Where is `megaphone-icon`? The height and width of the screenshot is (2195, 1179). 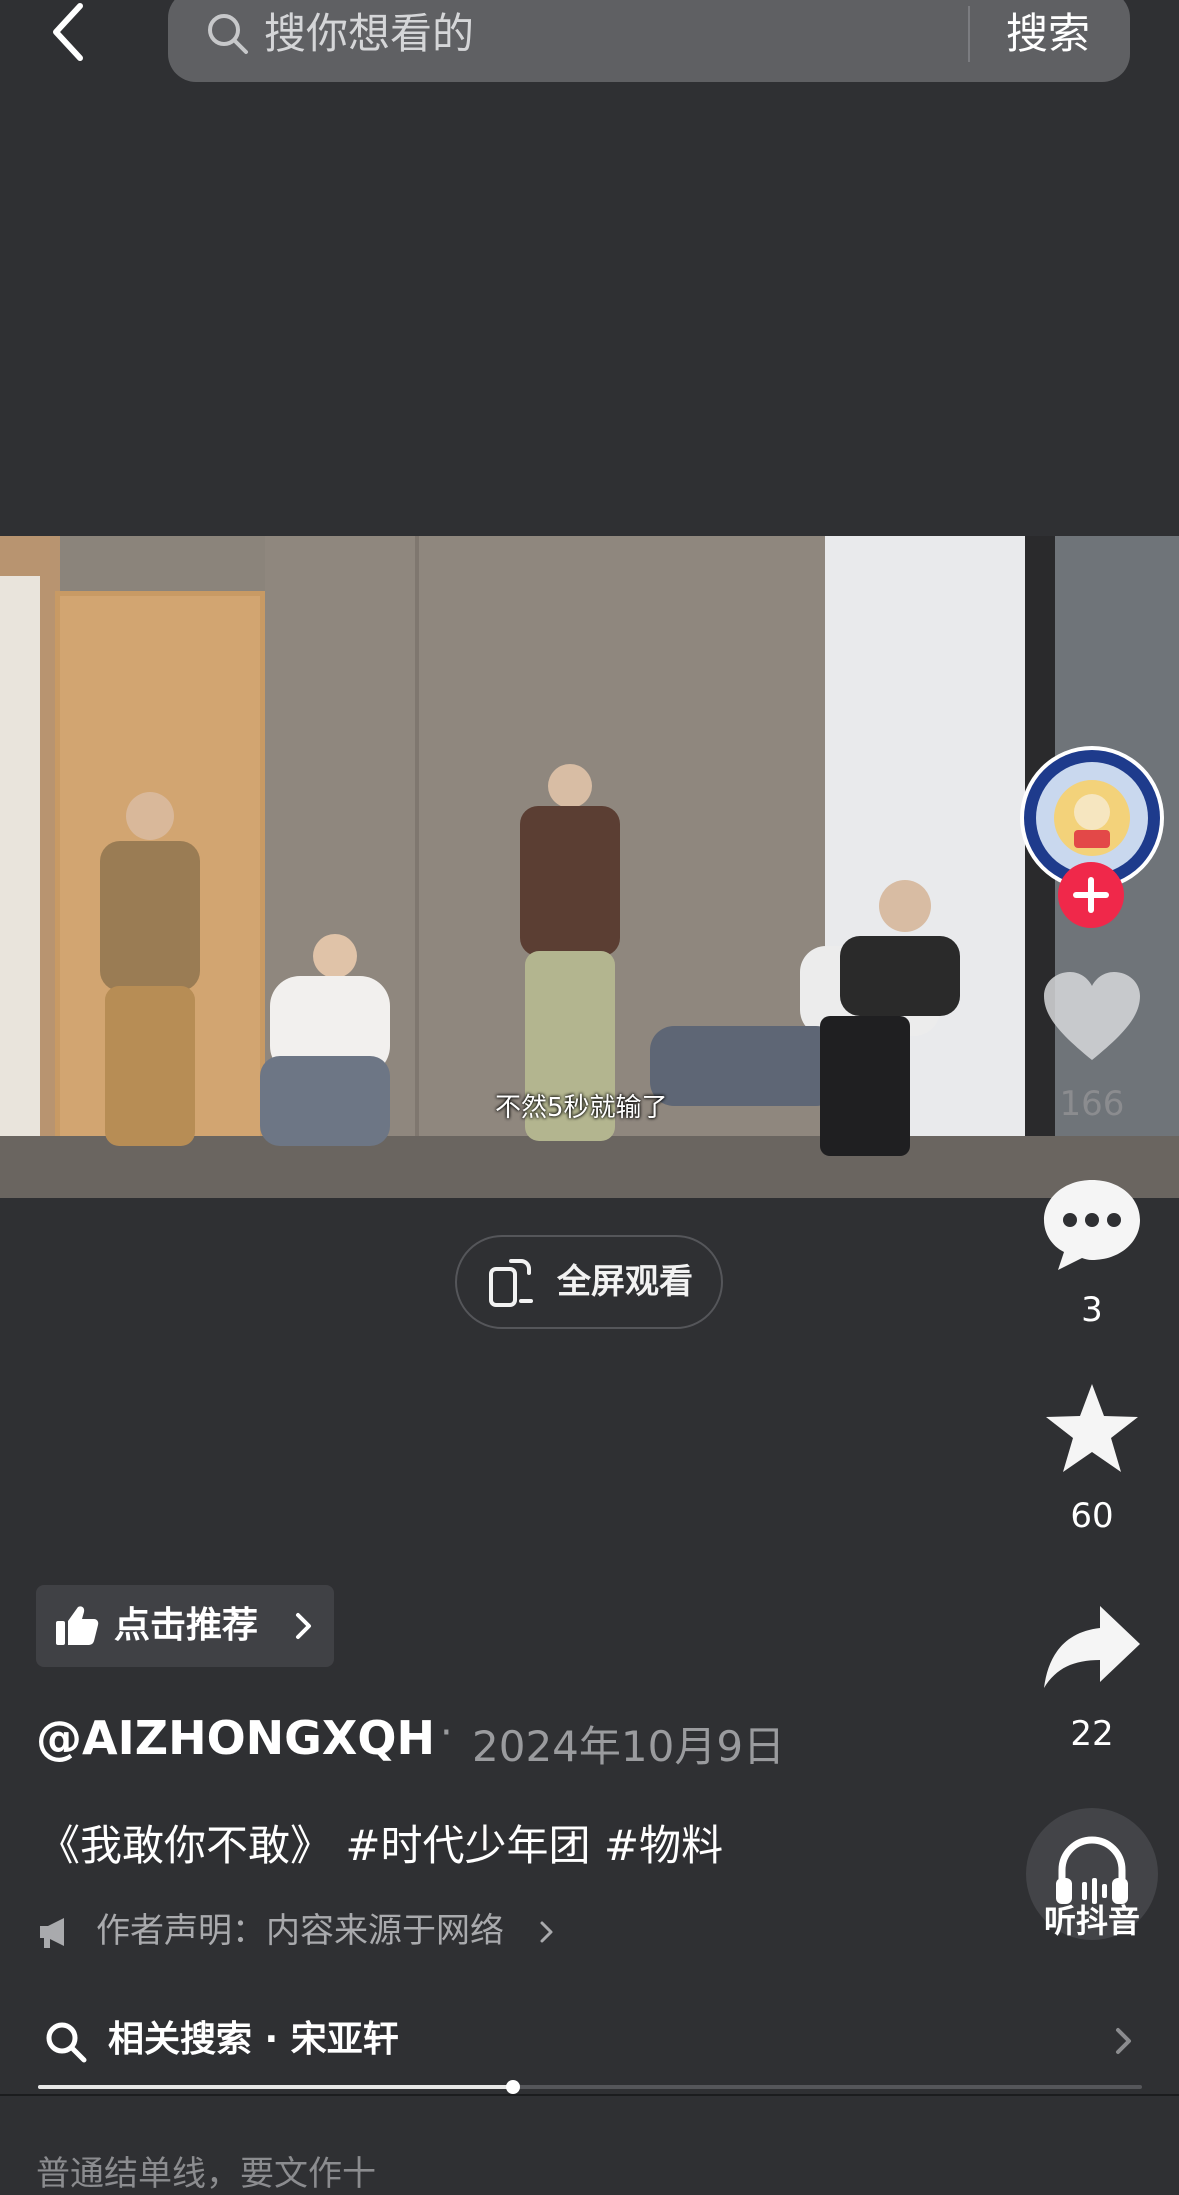
megaphone-icon is located at coordinates (52, 1933).